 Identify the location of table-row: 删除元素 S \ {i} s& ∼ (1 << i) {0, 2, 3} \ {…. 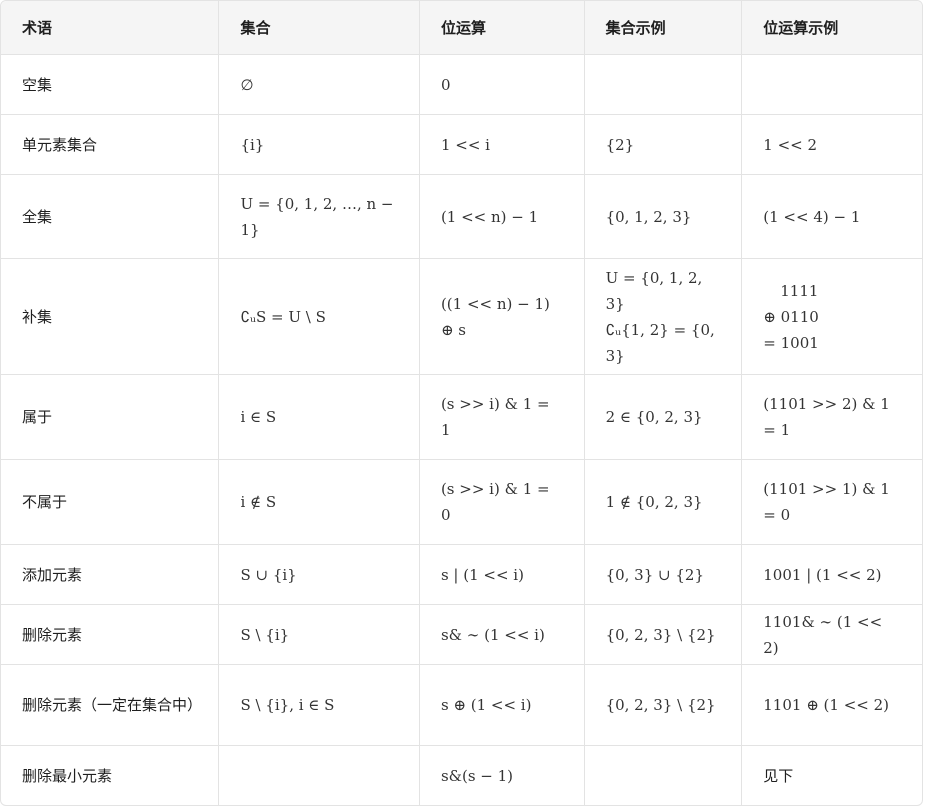
(461, 635).